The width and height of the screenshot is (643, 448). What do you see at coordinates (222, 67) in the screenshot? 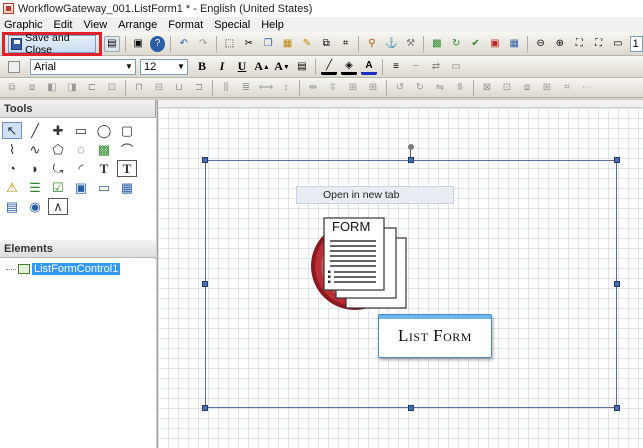
I see `italic-icon: I` at bounding box center [222, 67].